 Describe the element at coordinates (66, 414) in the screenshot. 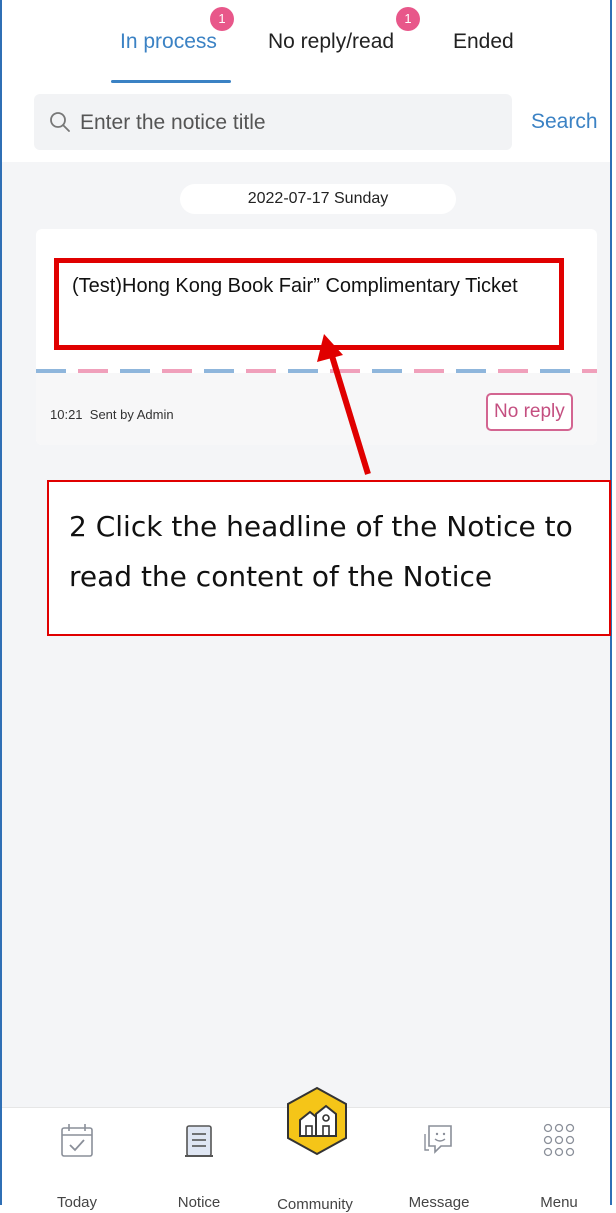

I see `notice-time: 10:21` at that location.